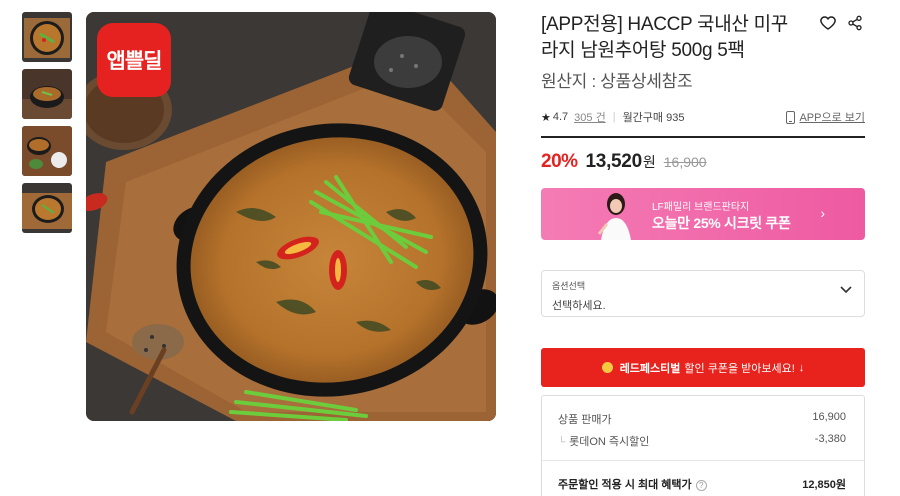  I want to click on red-festival-title: 레드페스티벌, so click(650, 368).